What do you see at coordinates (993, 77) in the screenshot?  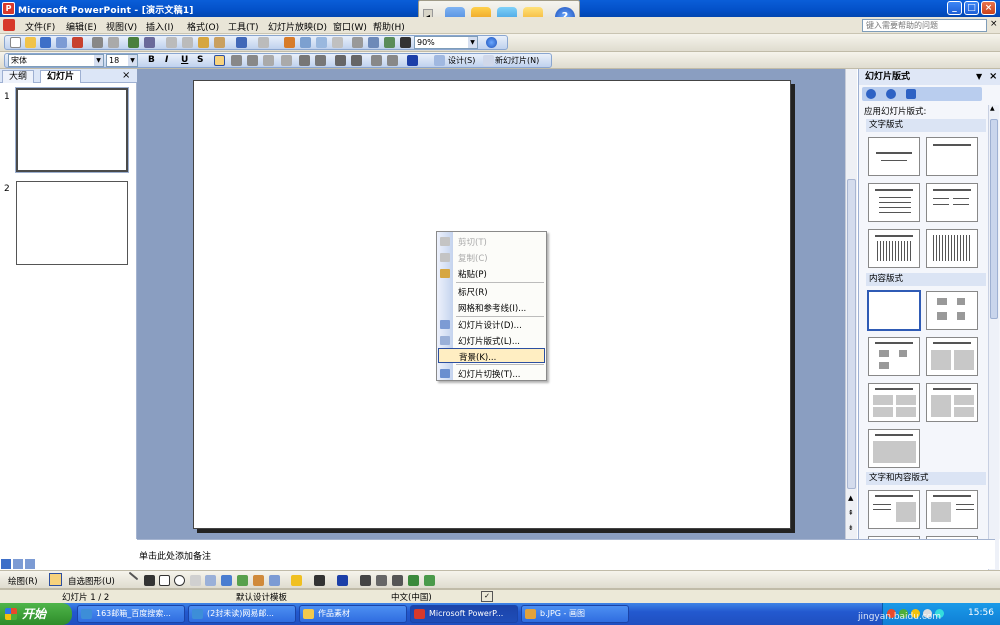 I see `close-pane-icon: ×` at bounding box center [993, 77].